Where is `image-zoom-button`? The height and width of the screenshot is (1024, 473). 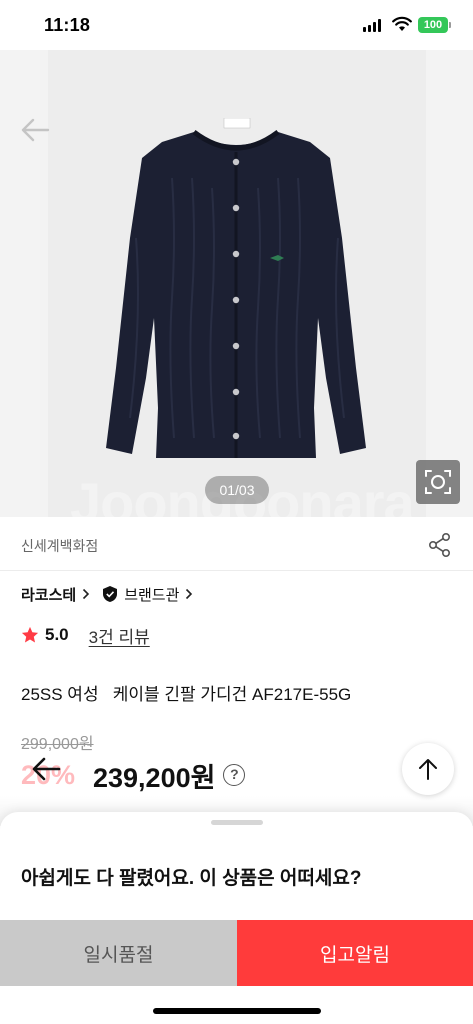
image-zoom-button is located at coordinates (438, 482).